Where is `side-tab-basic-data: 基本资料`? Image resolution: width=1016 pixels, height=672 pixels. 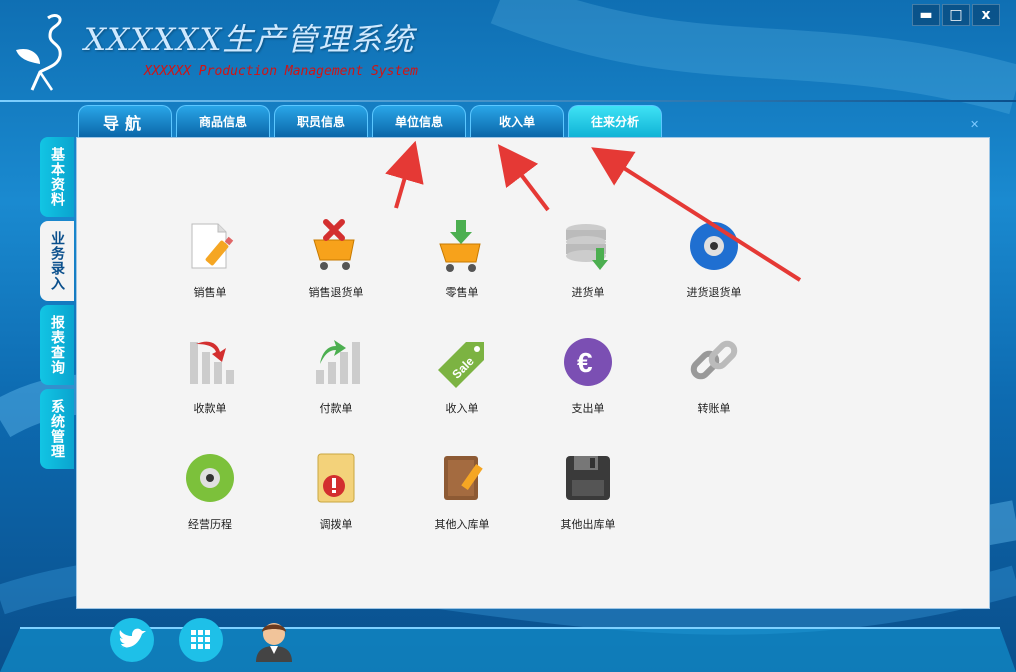 side-tab-basic-data: 基本资料 is located at coordinates (57, 177).